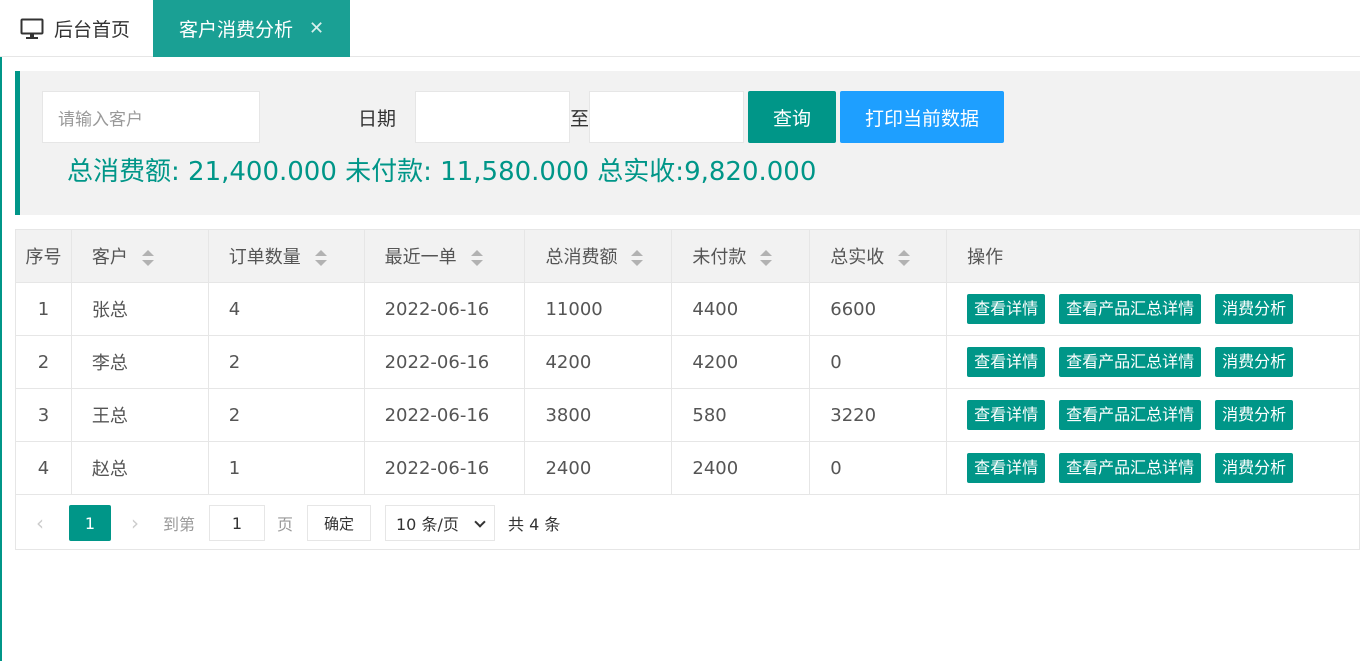  Describe the element at coordinates (139, 256) in the screenshot. I see `header-customer: 客户` at that location.